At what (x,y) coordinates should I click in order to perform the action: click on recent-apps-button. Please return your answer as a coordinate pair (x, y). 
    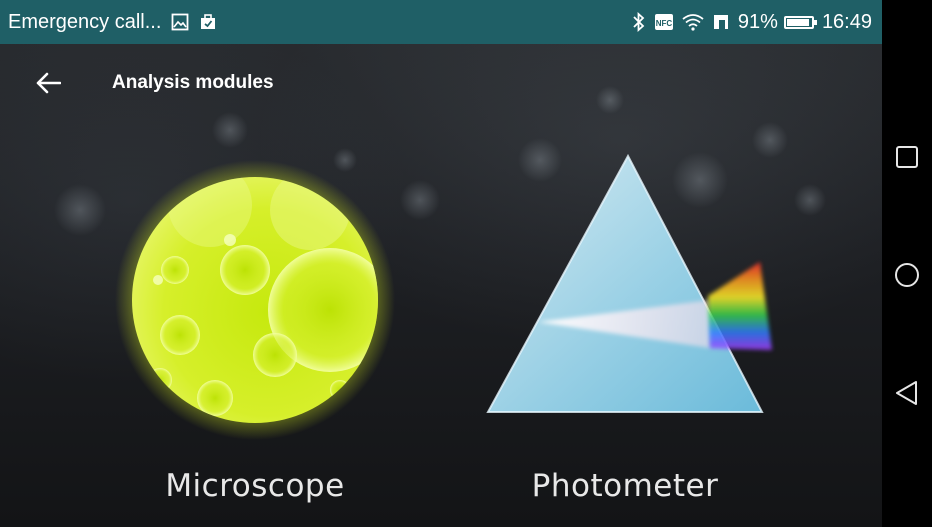
    Looking at the image, I should click on (907, 157).